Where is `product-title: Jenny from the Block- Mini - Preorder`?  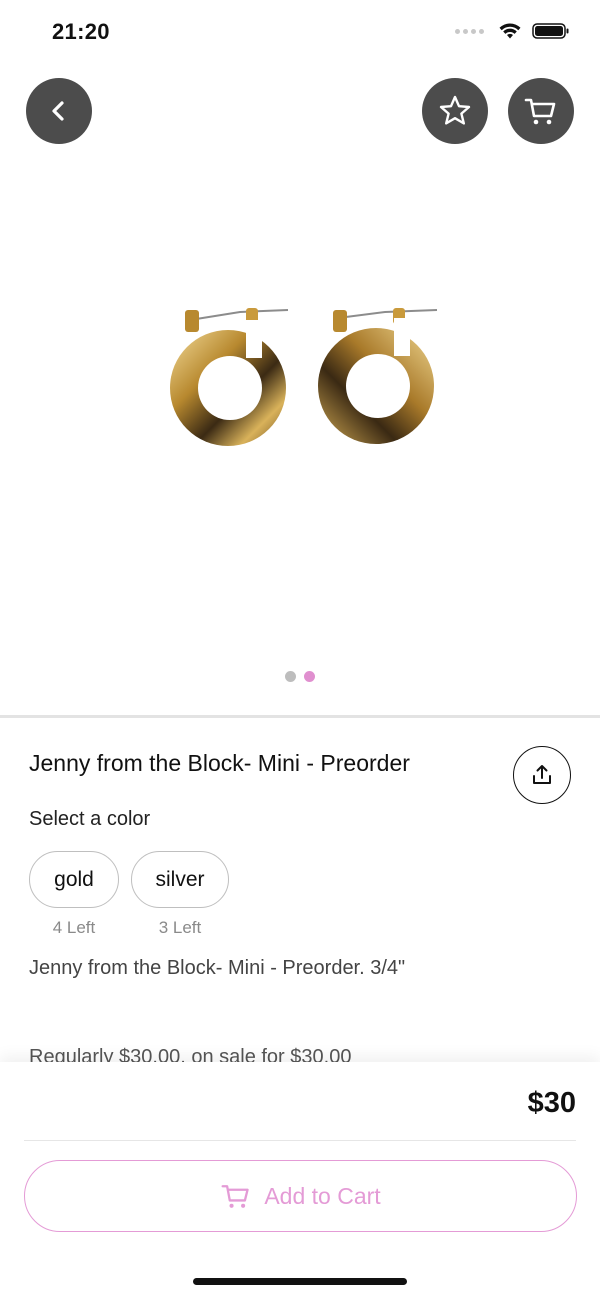 product-title: Jenny from the Block- Mini - Preorder is located at coordinates (219, 763).